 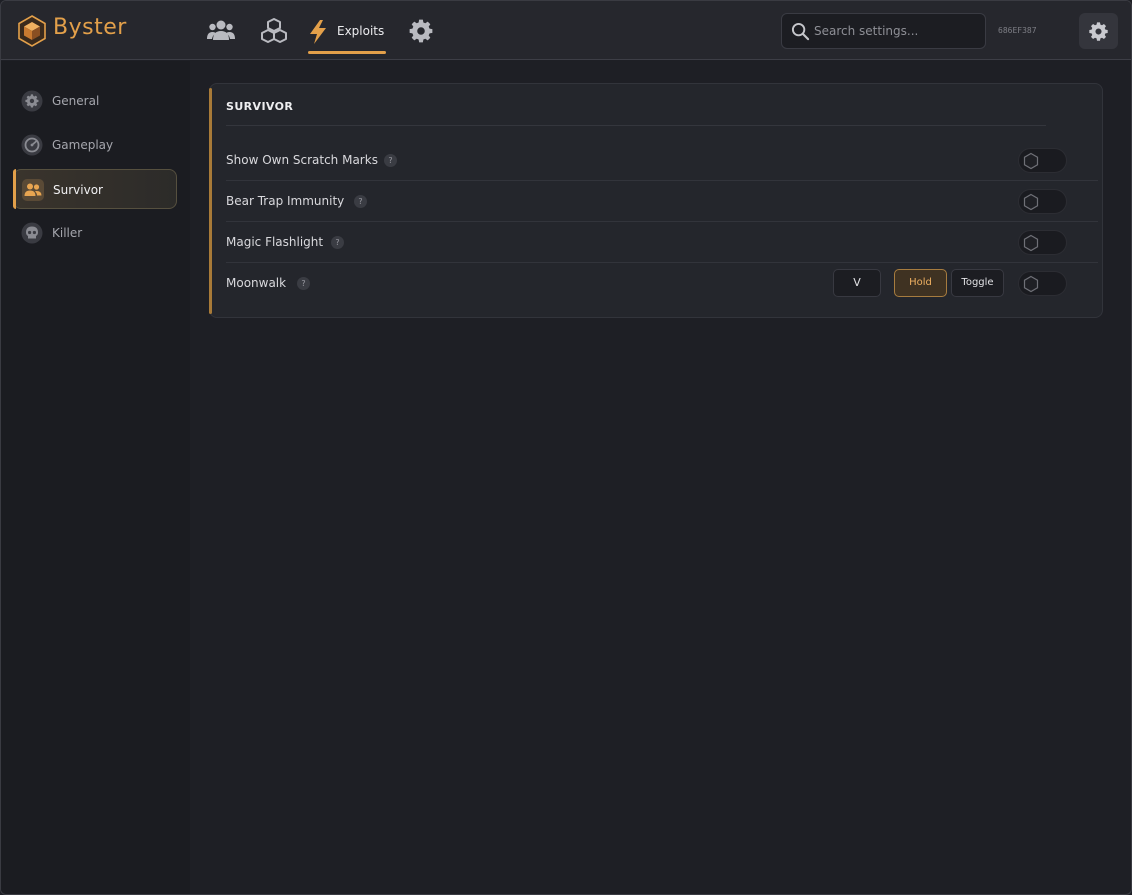 I want to click on cubes-icon, so click(x=274, y=30).